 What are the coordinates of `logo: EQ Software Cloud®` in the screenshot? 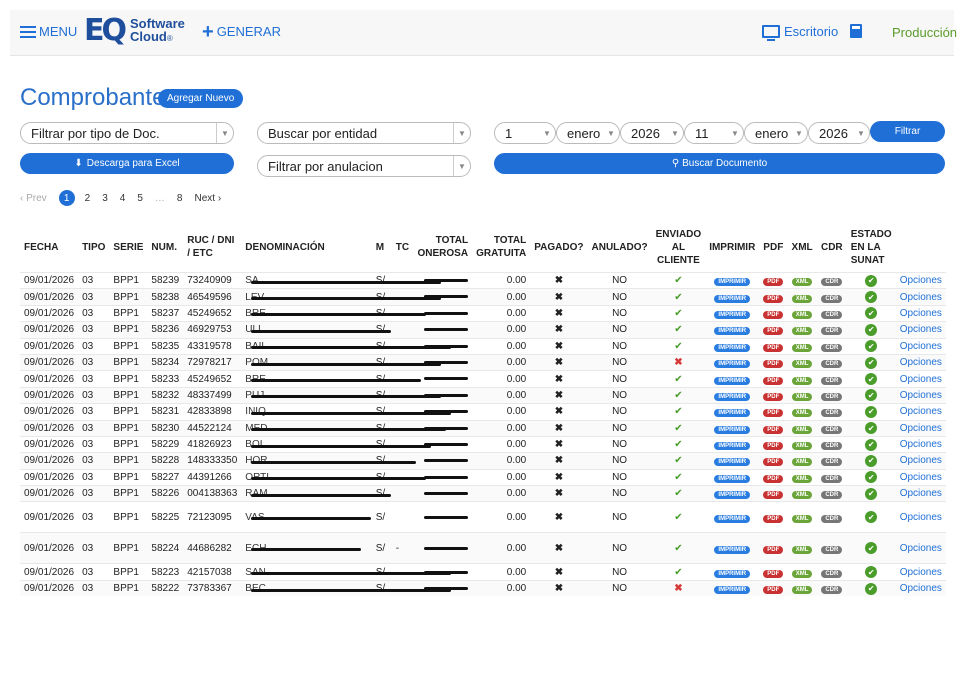 It's located at (134, 31).